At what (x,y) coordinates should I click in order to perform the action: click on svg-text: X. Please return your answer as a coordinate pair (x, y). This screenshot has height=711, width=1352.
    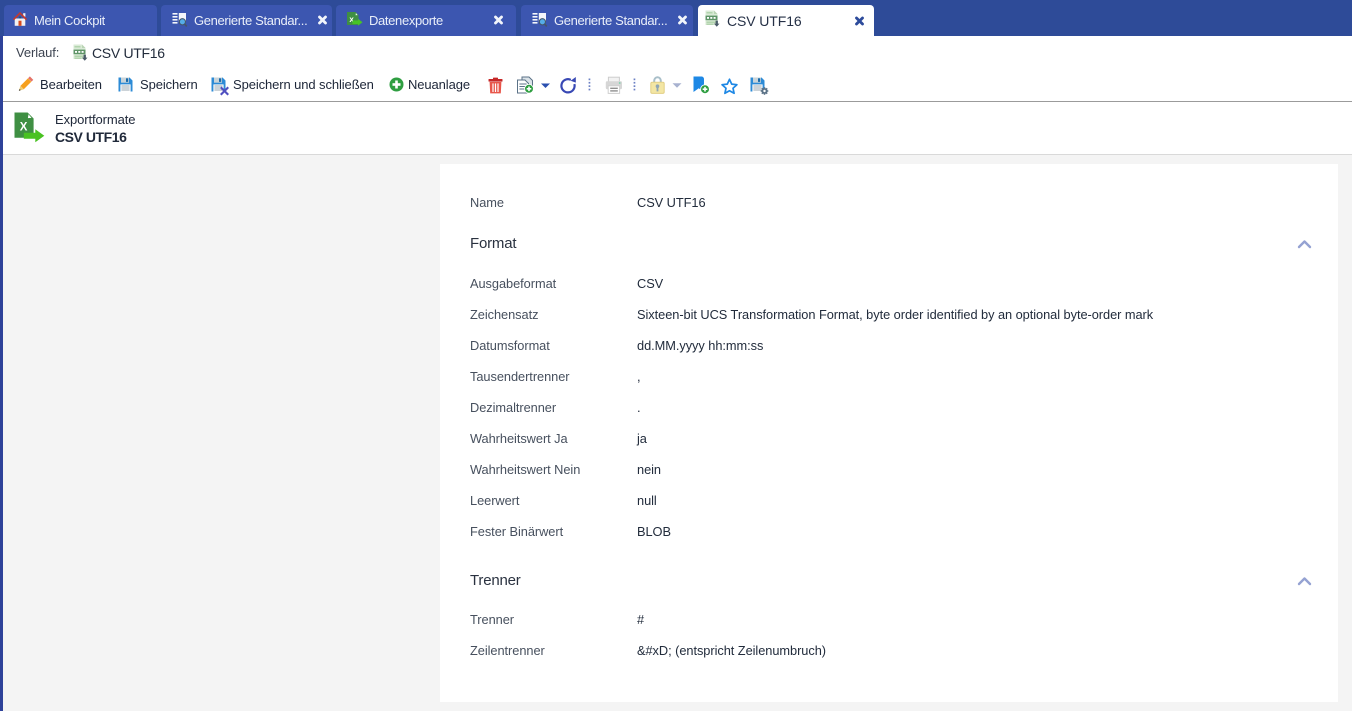
    Looking at the image, I should click on (24, 128).